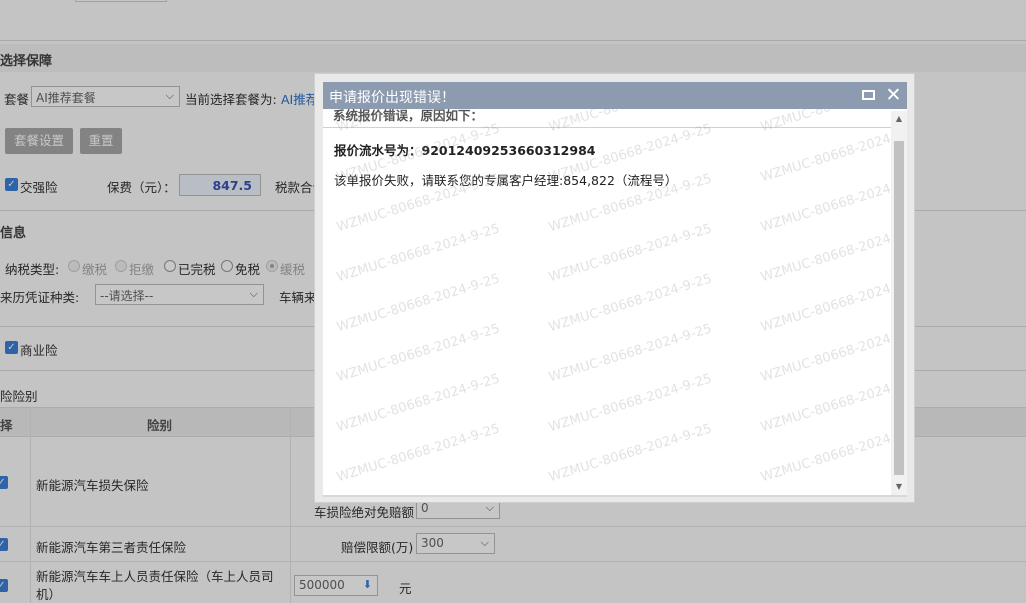 Image resolution: width=1026 pixels, height=603 pixels. What do you see at coordinates (378, 150) in the screenshot?
I see `serial-label: 报价流水号为：` at bounding box center [378, 150].